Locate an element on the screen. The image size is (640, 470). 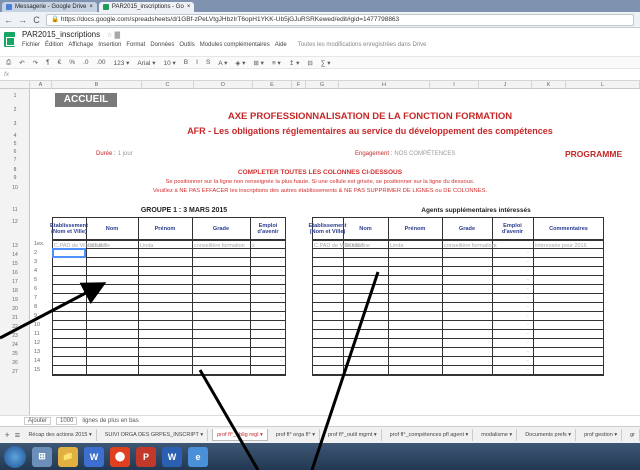
toolbar-button: ↥ ▾ is located at coordinates (294, 63).